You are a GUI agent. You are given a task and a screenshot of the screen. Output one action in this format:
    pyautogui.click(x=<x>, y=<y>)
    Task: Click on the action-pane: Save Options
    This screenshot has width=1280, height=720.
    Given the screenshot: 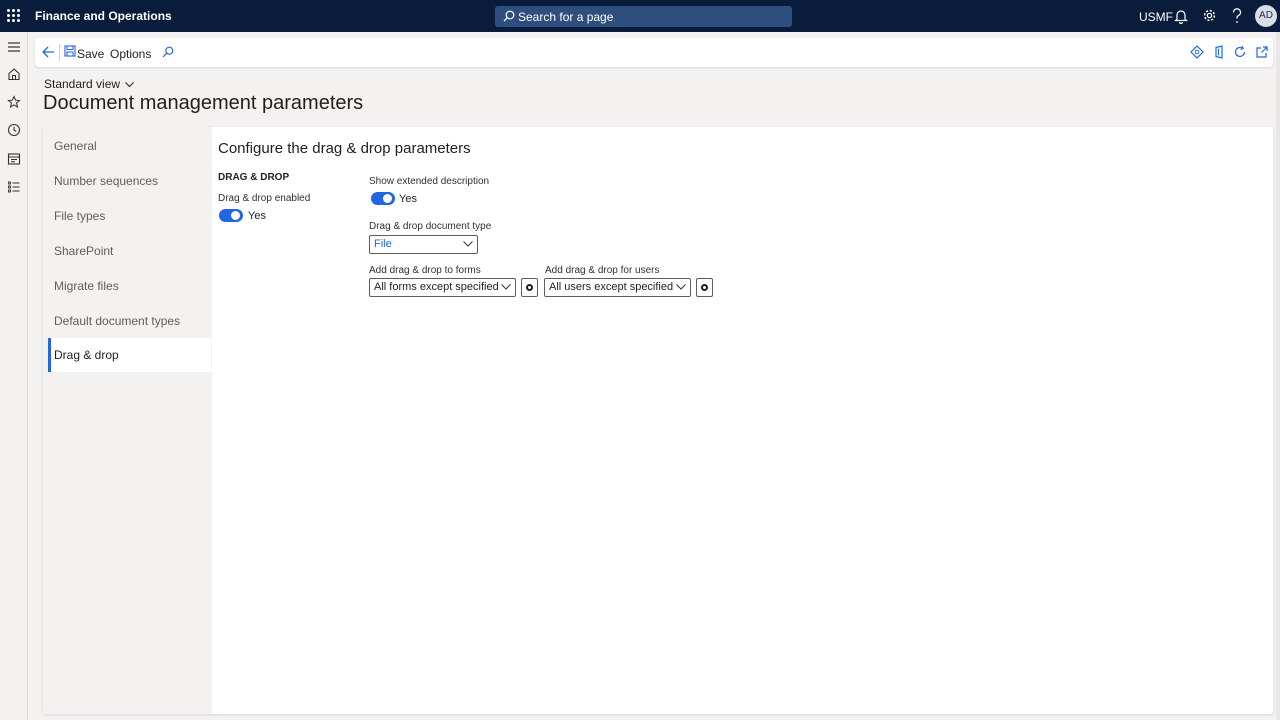 What is the action you would take?
    pyautogui.click(x=654, y=52)
    